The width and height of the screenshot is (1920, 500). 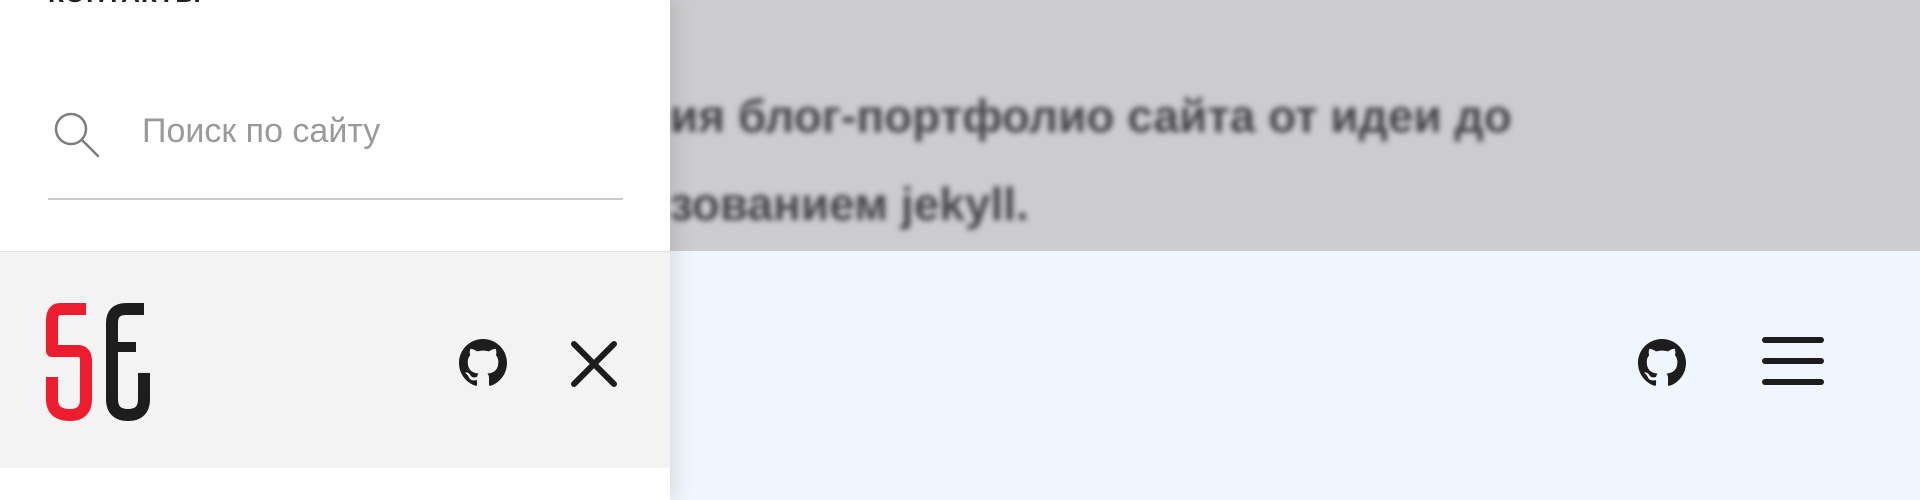 What do you see at coordinates (594, 364) in the screenshot?
I see `close-icon` at bounding box center [594, 364].